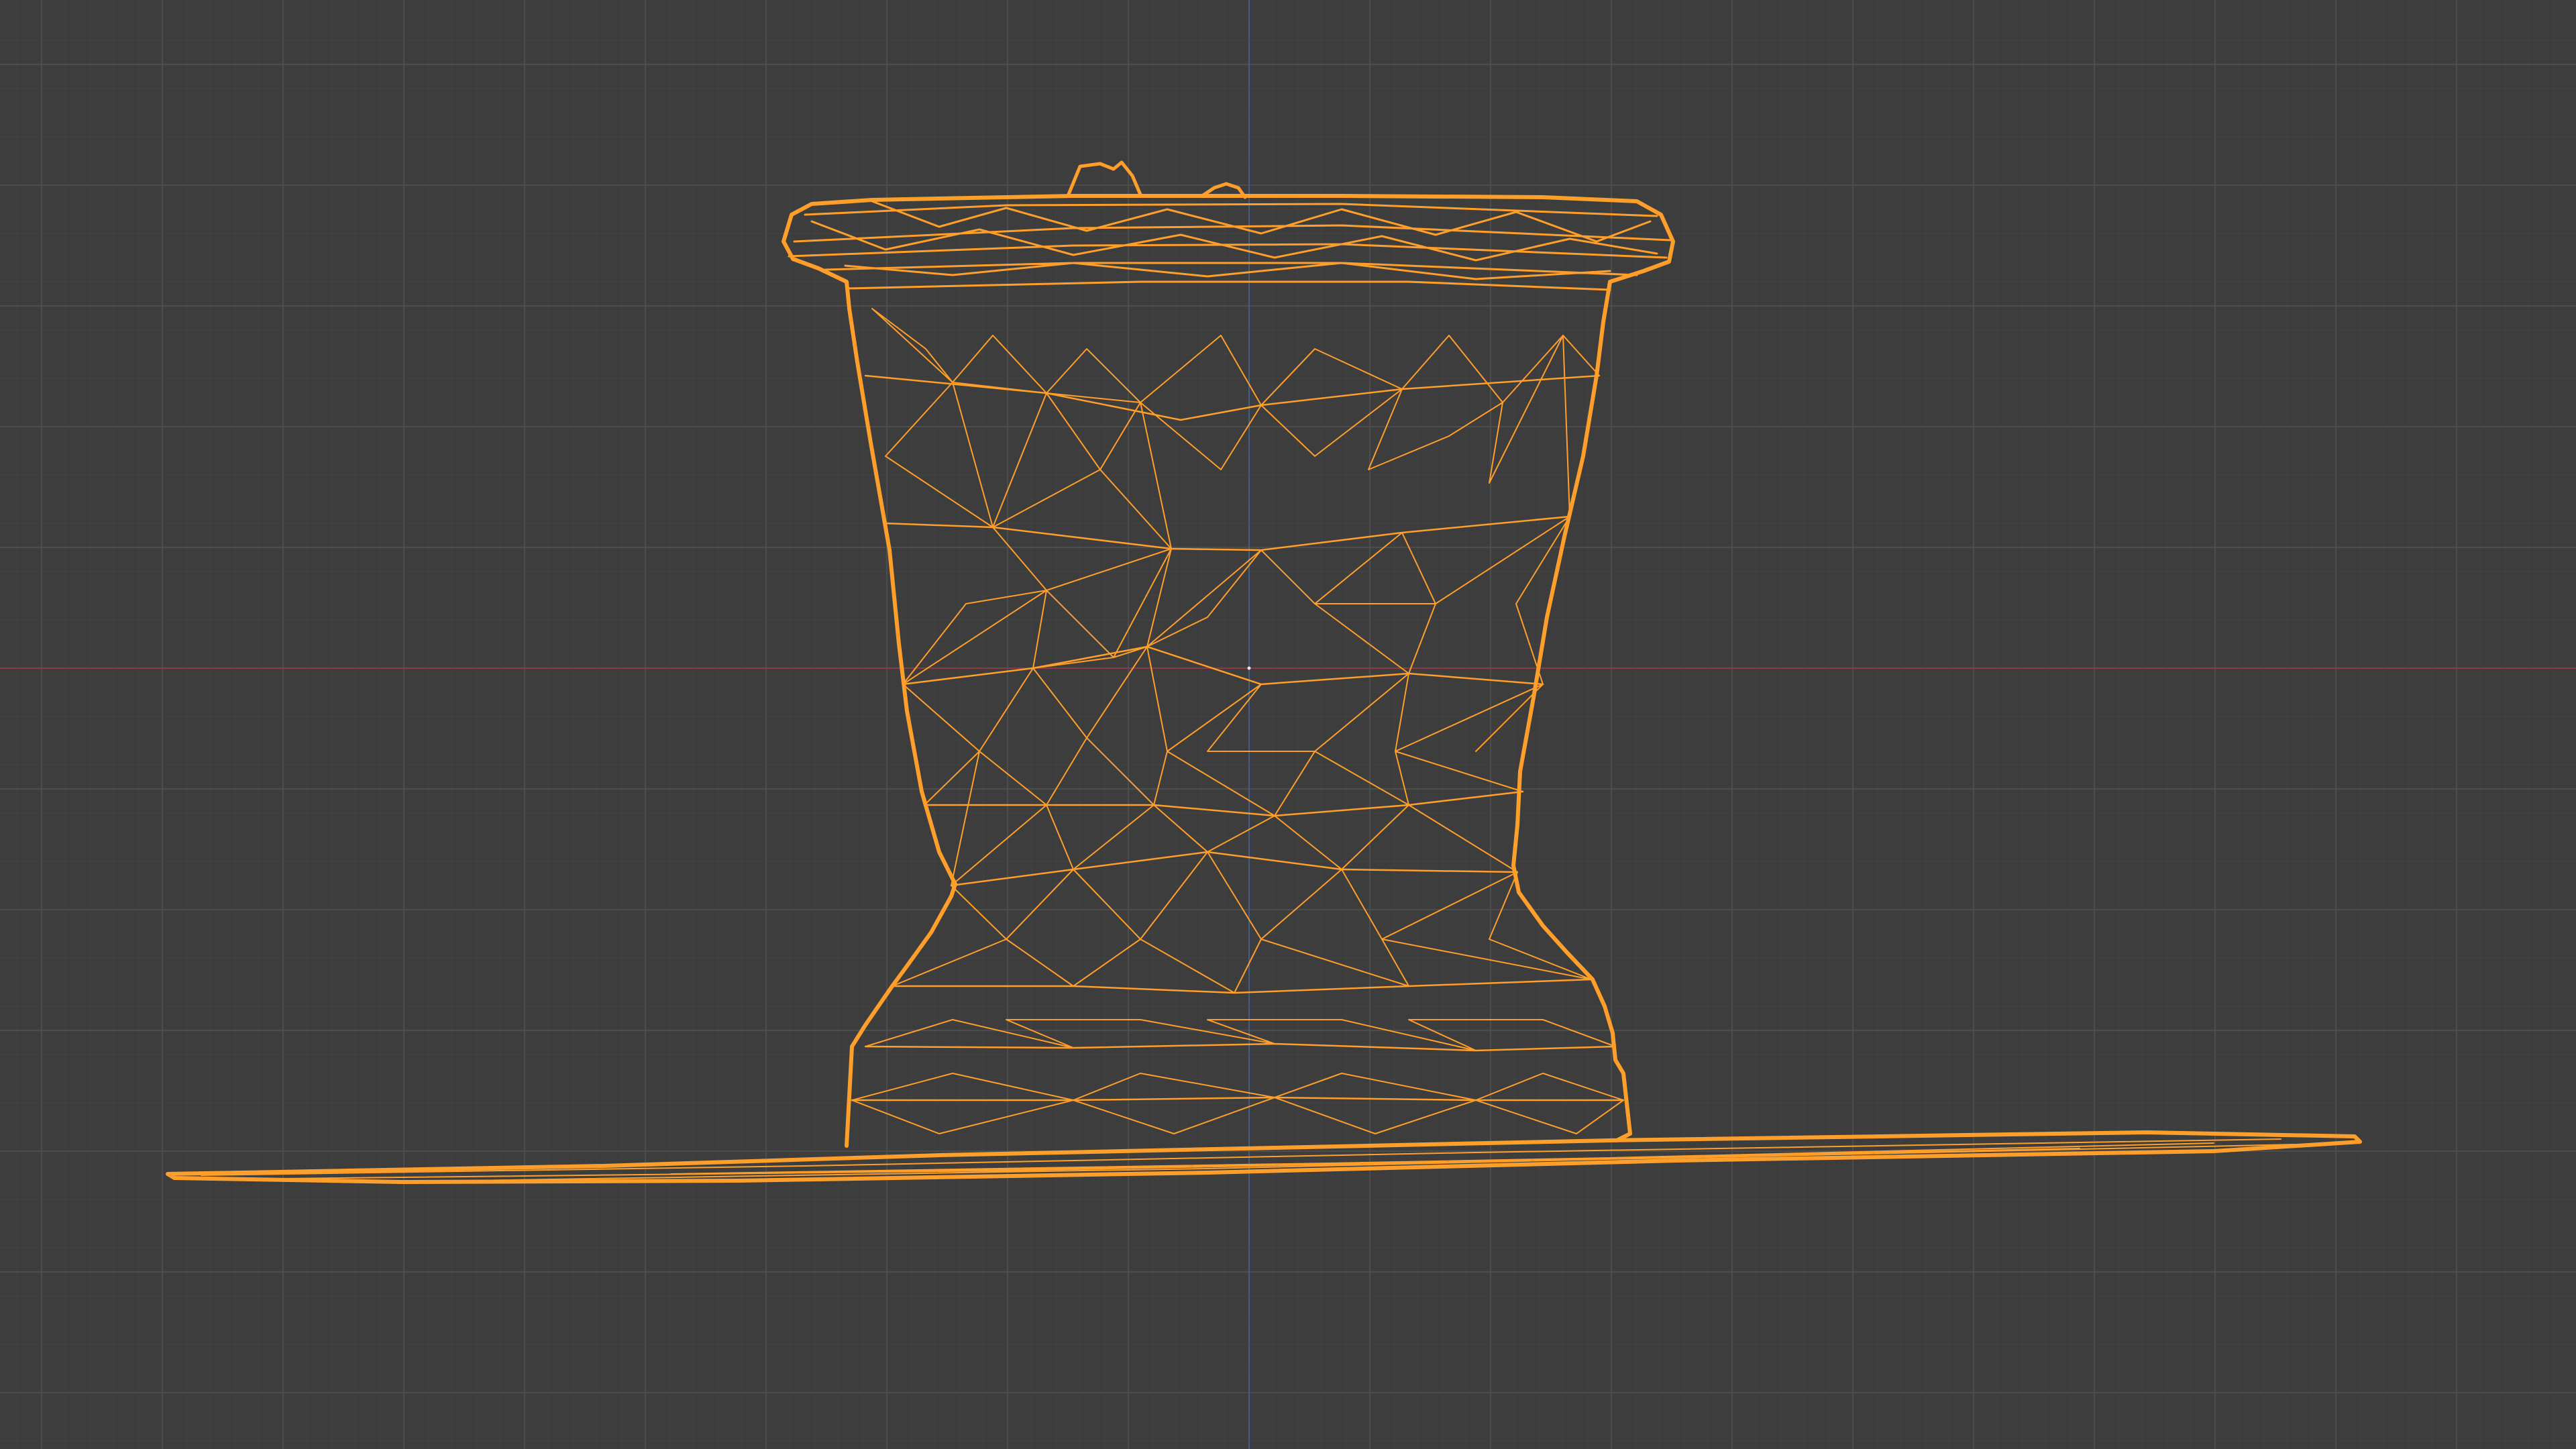 The width and height of the screenshot is (2576, 1449). What do you see at coordinates (1248, 1159) in the screenshot?
I see `base-plate-lines` at bounding box center [1248, 1159].